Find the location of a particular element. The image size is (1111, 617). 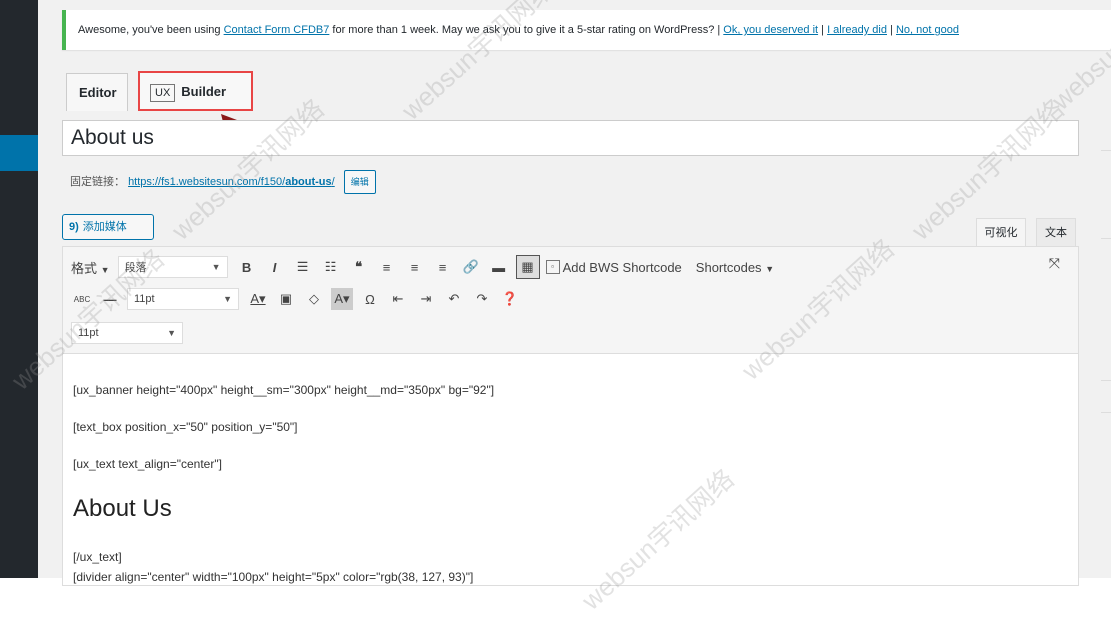

tab-editor: Editor is located at coordinates (97, 92).